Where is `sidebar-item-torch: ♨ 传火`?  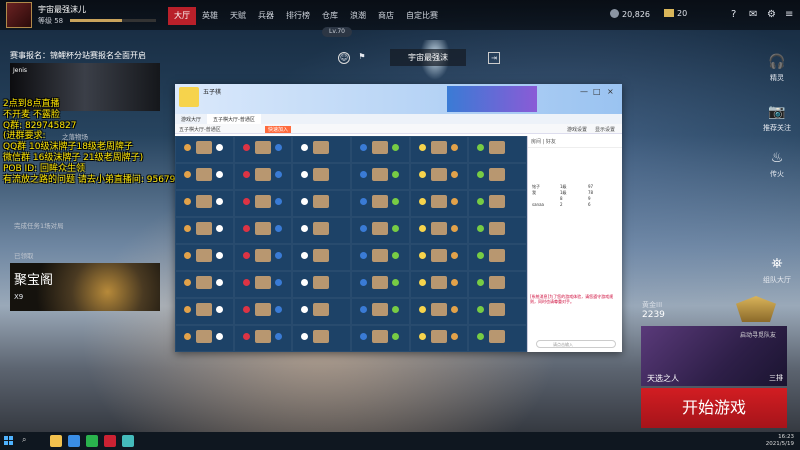 sidebar-item-torch: ♨ 传火 is located at coordinates (777, 164).